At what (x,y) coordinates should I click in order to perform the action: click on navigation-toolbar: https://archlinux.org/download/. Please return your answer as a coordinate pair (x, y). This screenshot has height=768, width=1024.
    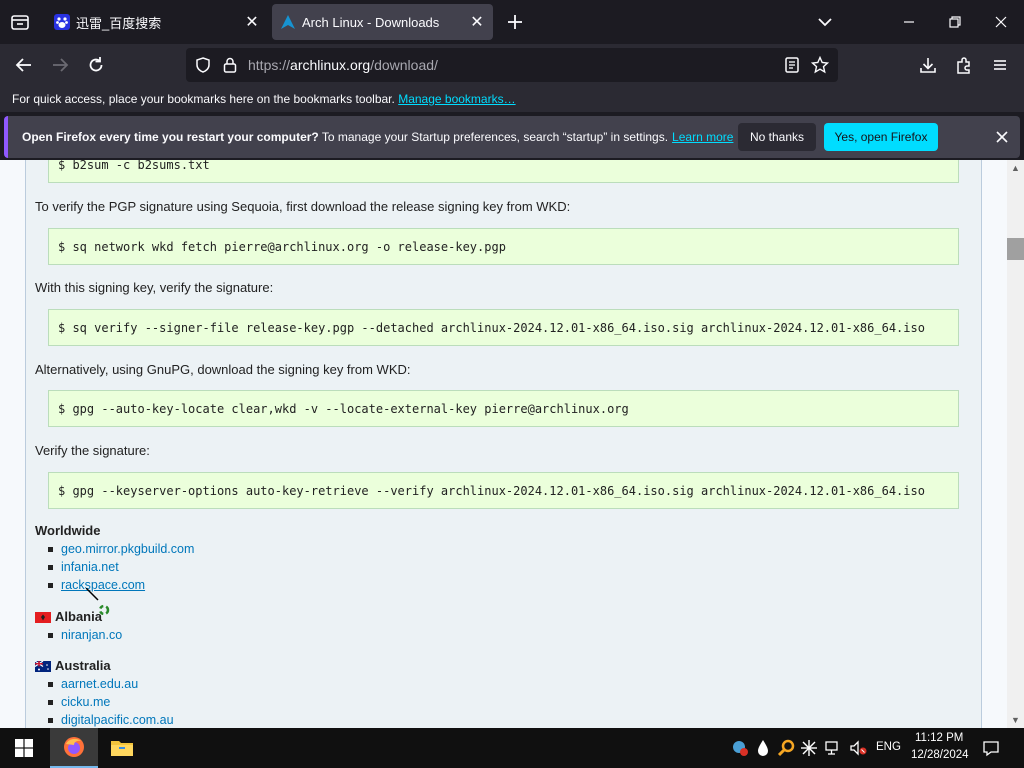
    Looking at the image, I should click on (512, 65).